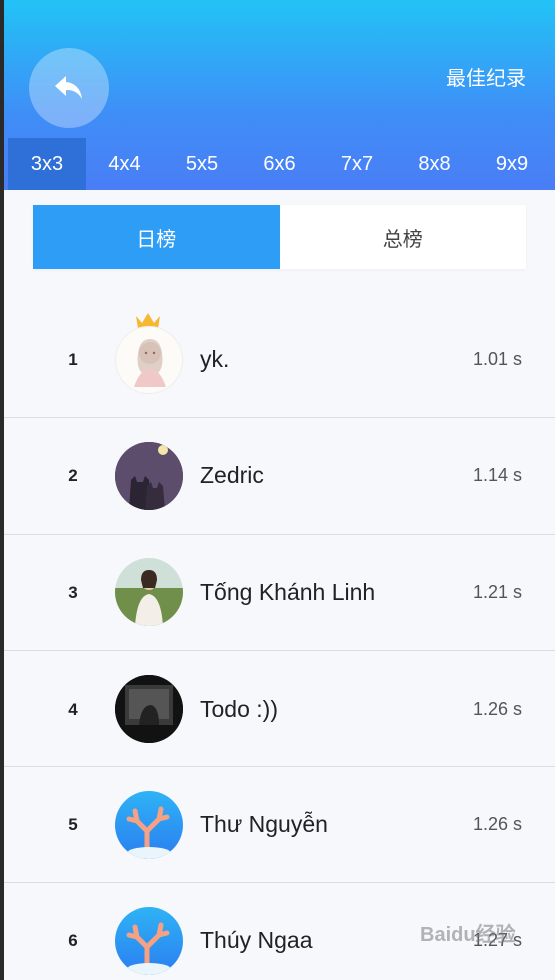 The image size is (555, 980). Describe the element at coordinates (486, 76) in the screenshot. I see `best-record-link: 最佳纪录` at that location.